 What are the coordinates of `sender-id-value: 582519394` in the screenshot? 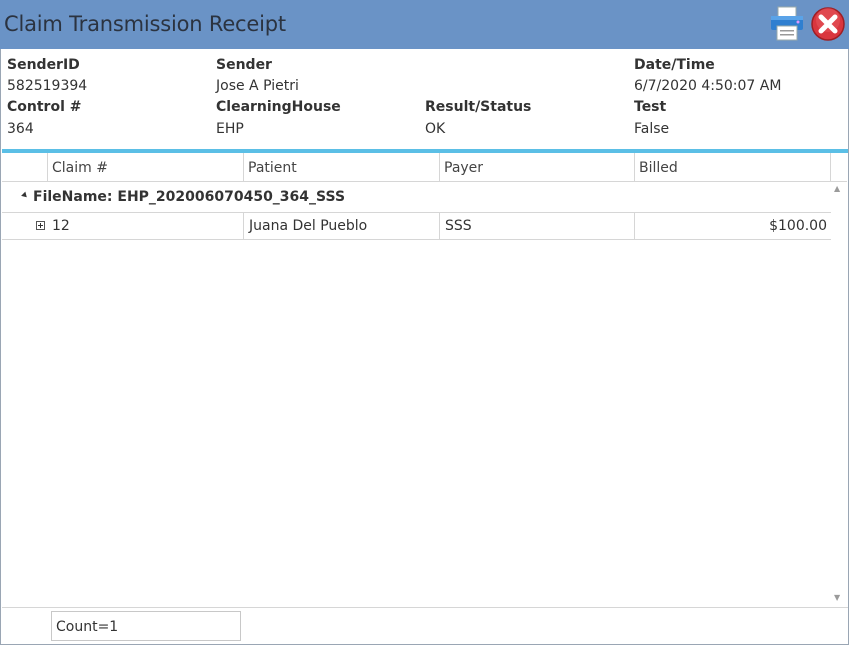 It's located at (47, 86).